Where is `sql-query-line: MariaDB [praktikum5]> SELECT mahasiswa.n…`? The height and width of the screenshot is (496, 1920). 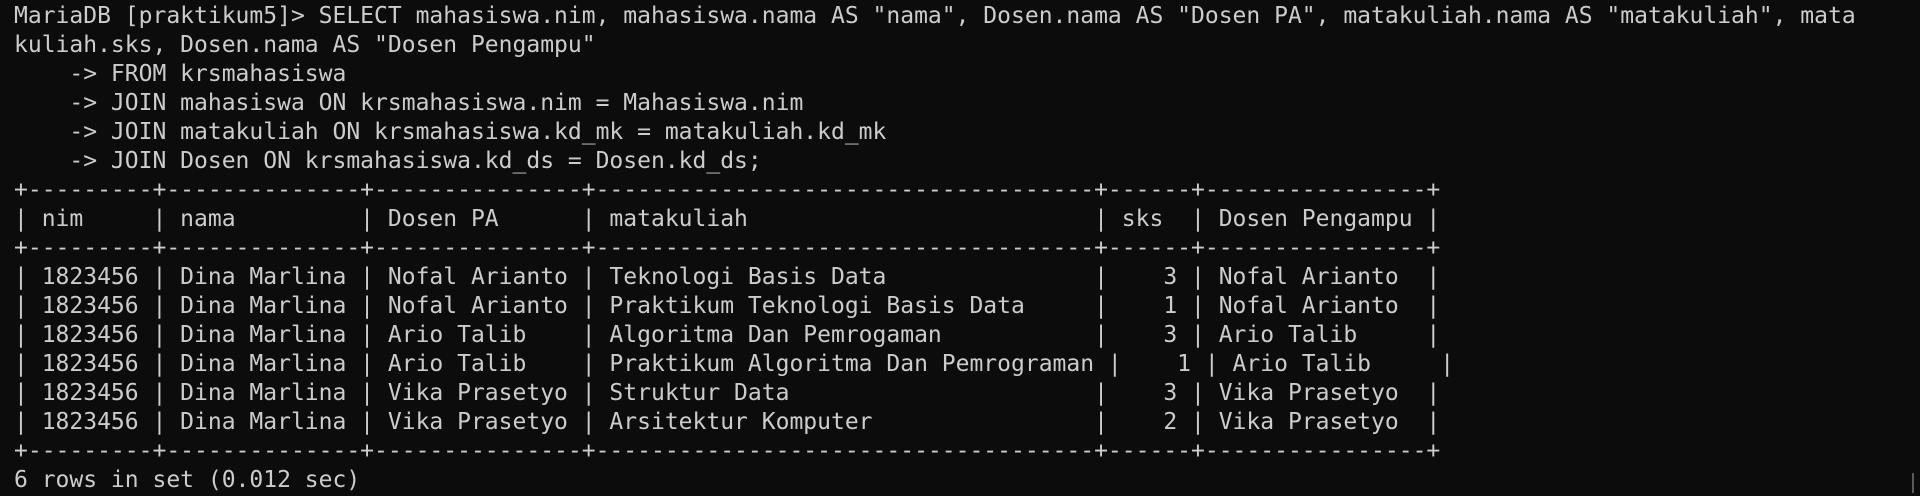 sql-query-line: MariaDB [praktikum5]> SELECT mahasiswa.n… is located at coordinates (935, 16).